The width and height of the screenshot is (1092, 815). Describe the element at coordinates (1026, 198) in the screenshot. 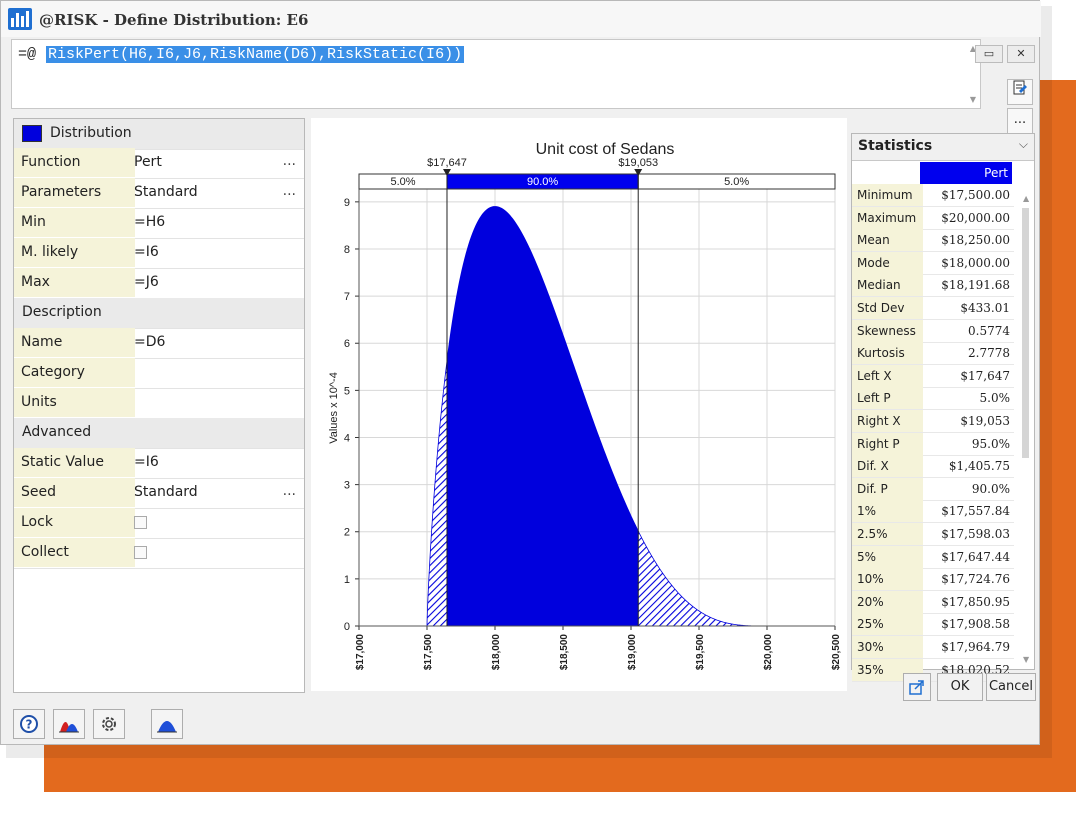

I see `scroll-up-icon: ▲` at that location.